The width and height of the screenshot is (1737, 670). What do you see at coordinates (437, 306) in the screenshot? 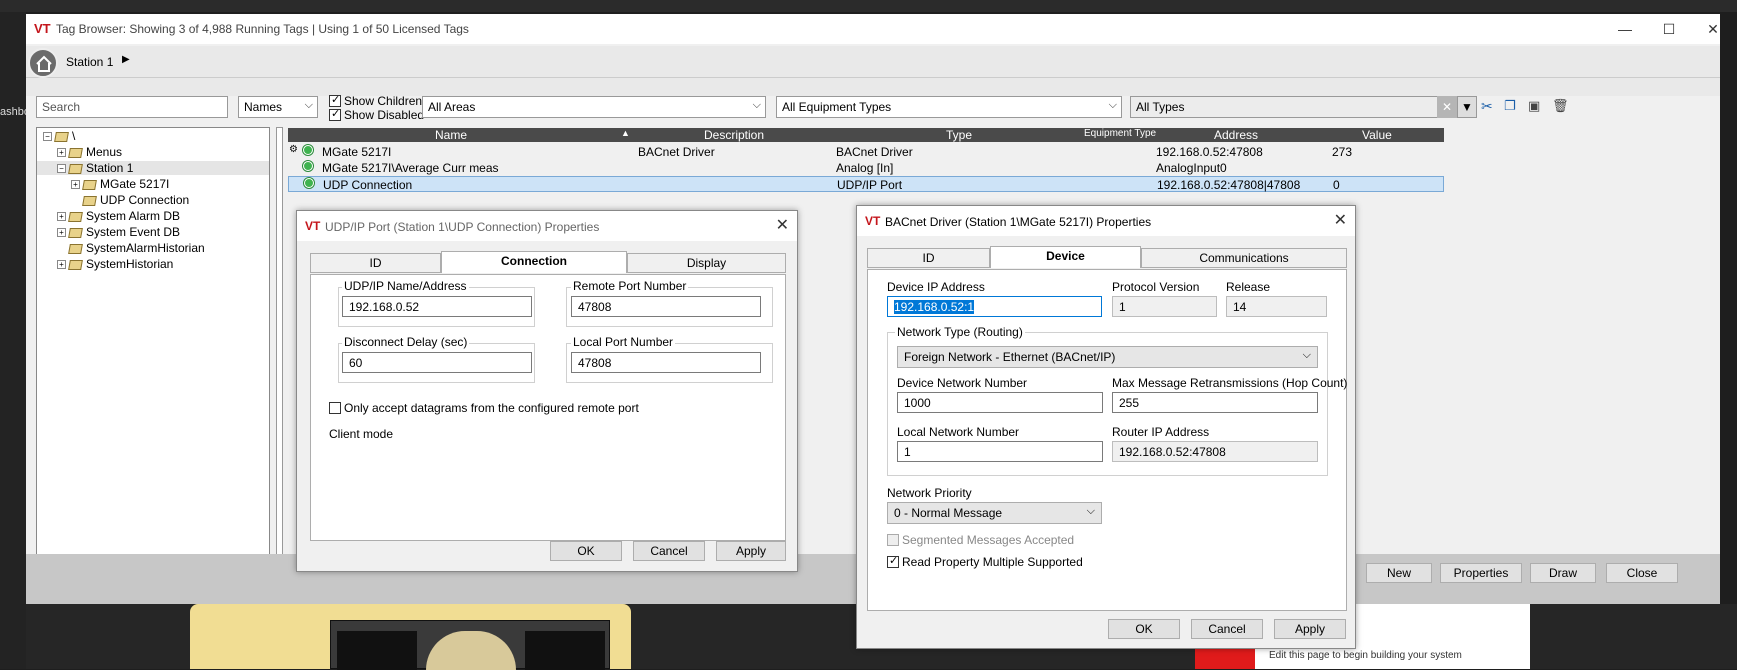
I see `name-address-input: 192.168.0.52` at bounding box center [437, 306].